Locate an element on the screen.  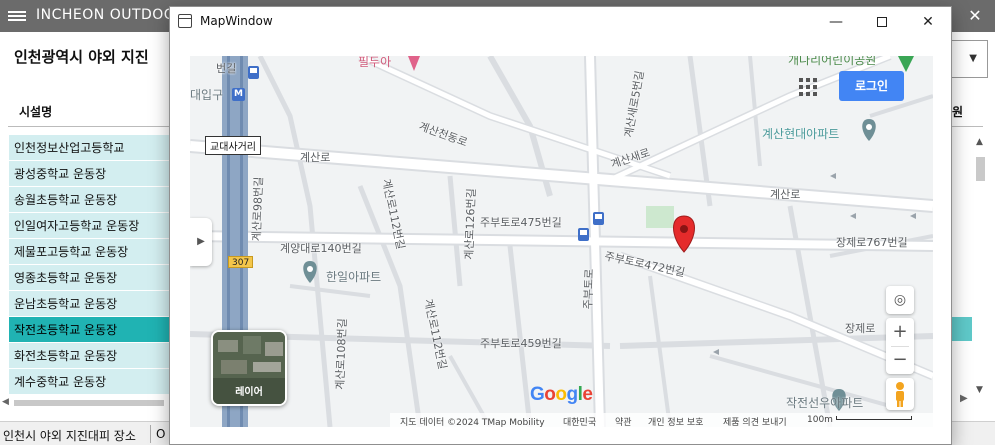
horizontal-scrollbar: ◀ is located at coordinates (85, 403).